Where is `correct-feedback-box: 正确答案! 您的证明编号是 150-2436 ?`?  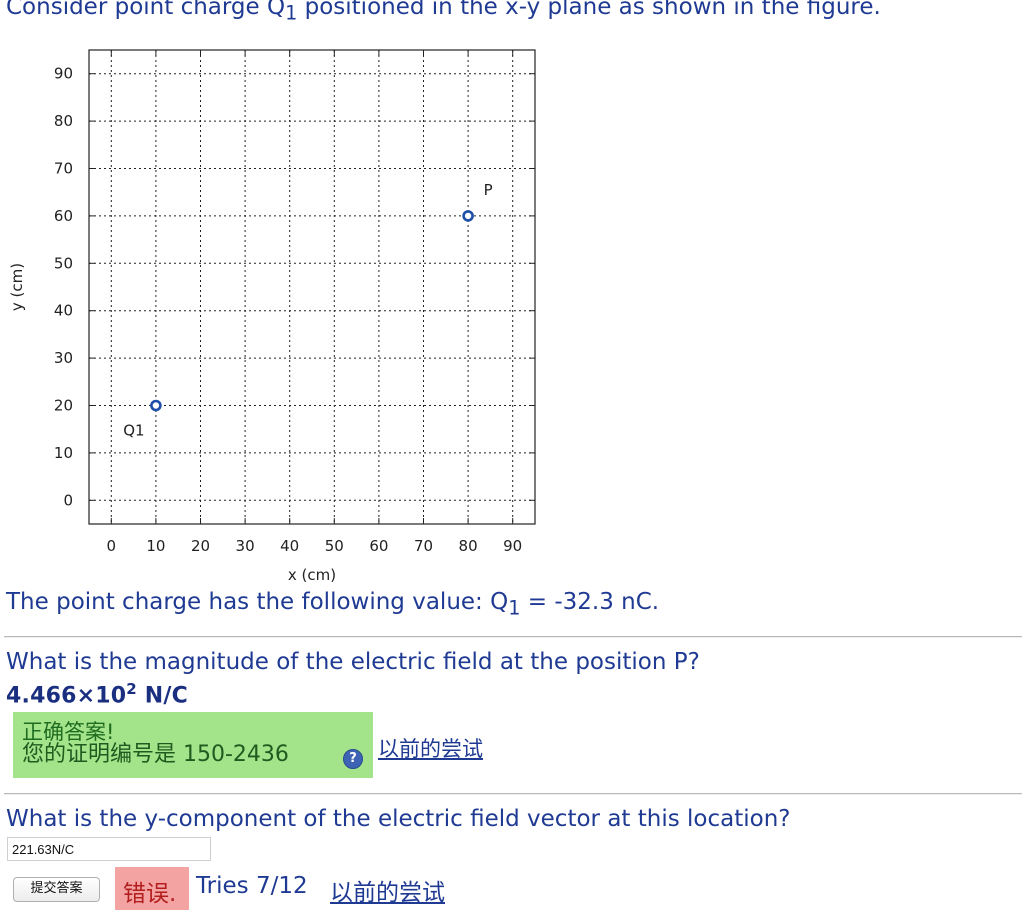 correct-feedback-box: 正确答案! 您的证明编号是 150-2436 ? is located at coordinates (193, 745).